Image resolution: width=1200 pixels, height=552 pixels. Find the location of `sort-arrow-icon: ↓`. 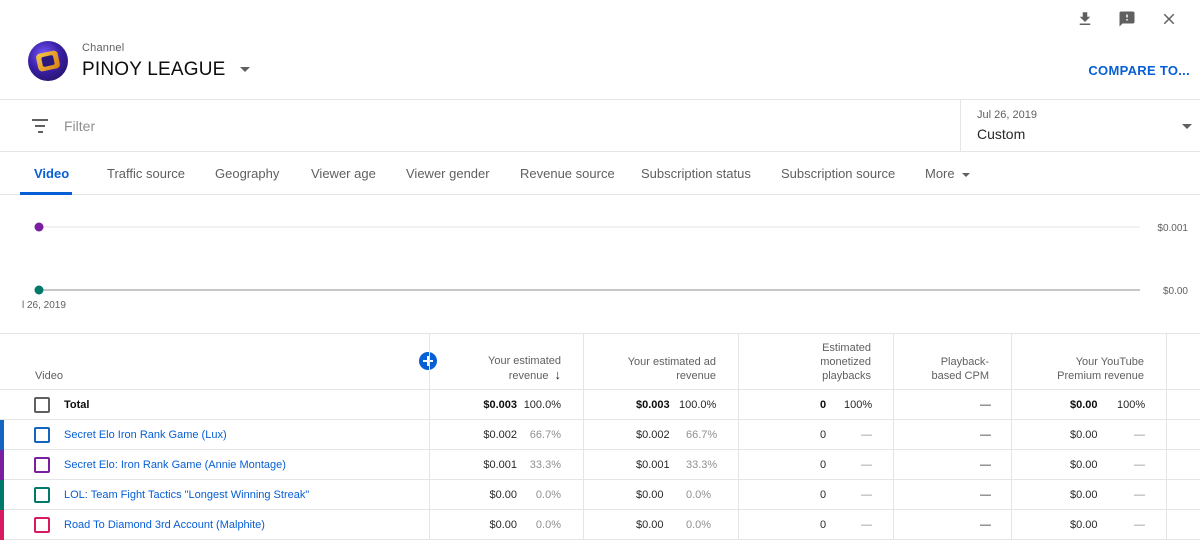

sort-arrow-icon: ↓ is located at coordinates (558, 374).